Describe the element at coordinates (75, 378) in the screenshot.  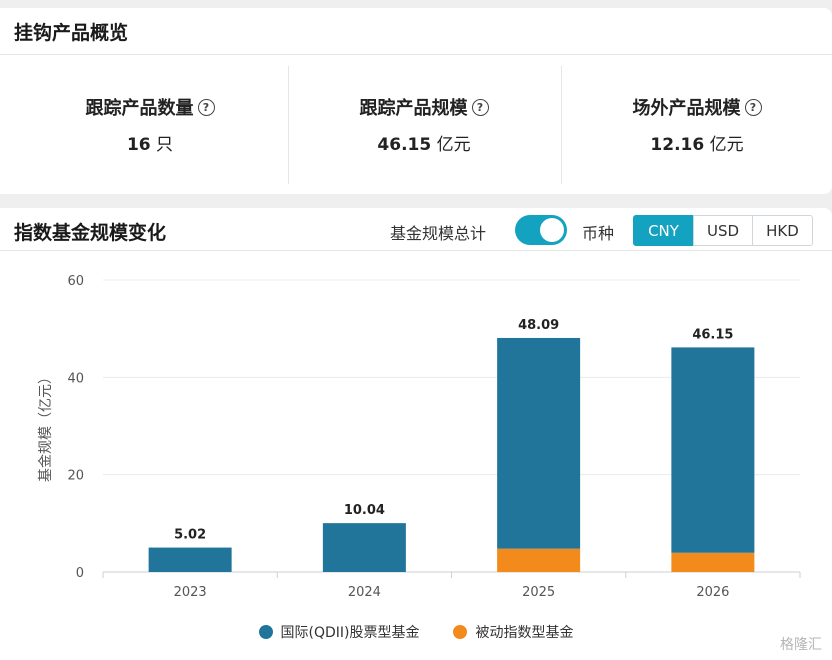
I see `y-tick-label: 40` at that location.